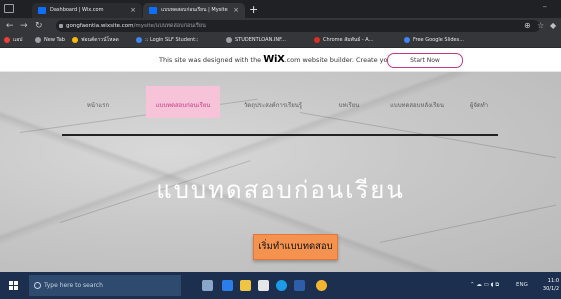 The image size is (561, 299). What do you see at coordinates (61, 26) in the screenshot?
I see `lock-icon` at bounding box center [61, 26].